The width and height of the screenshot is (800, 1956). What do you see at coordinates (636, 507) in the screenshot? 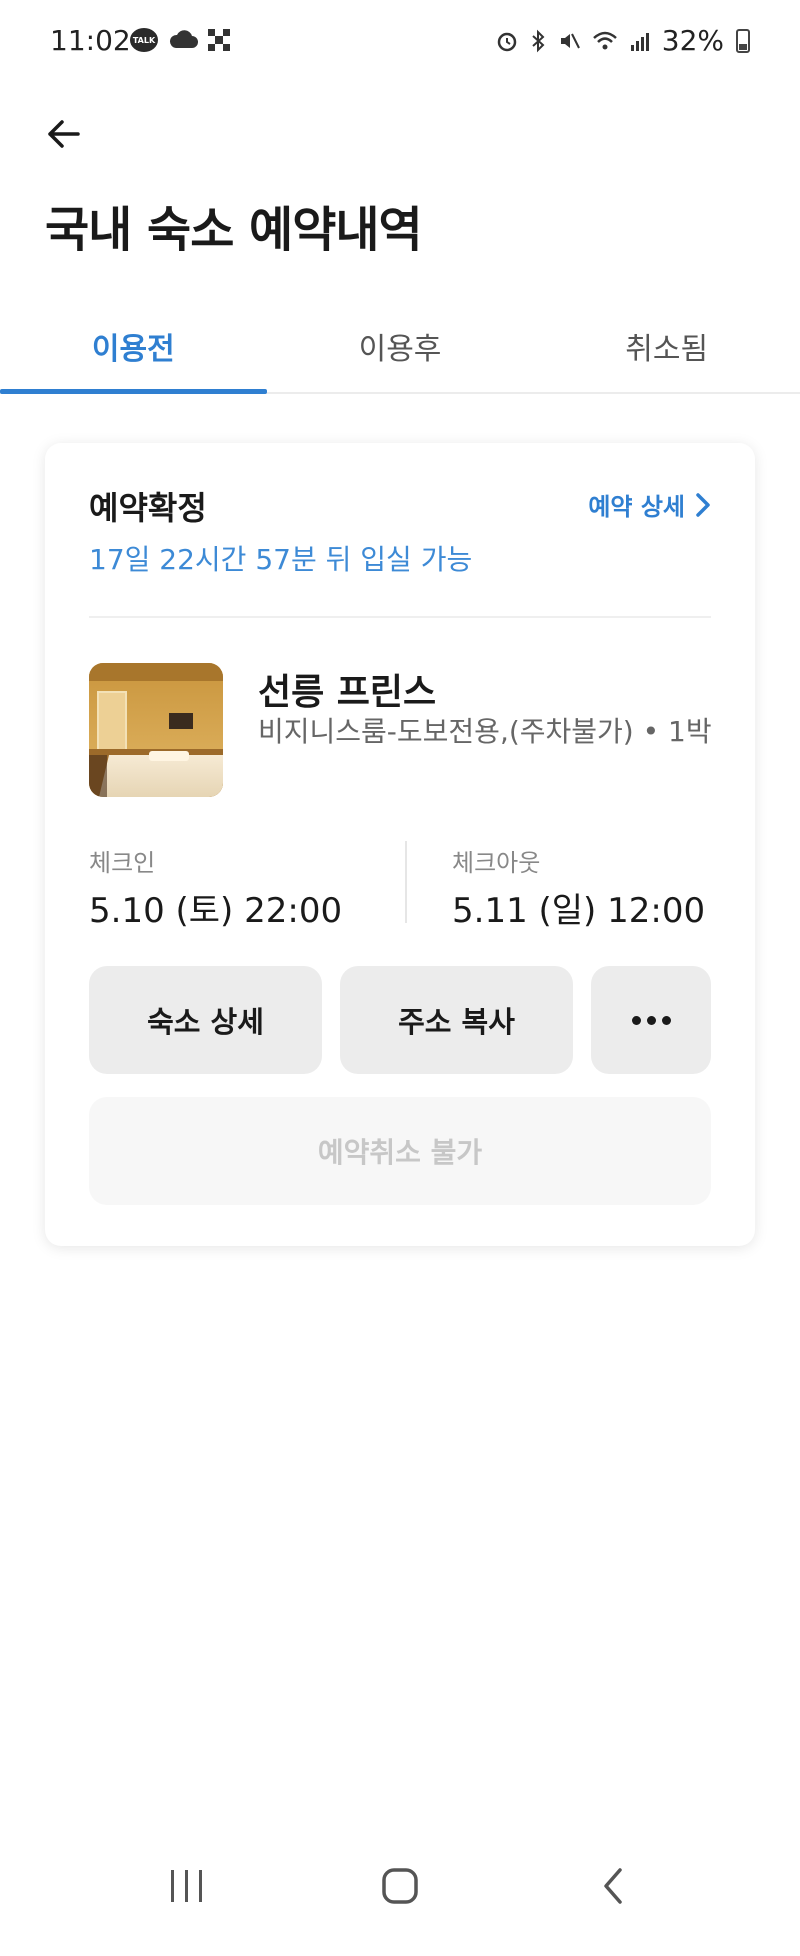
I see `reservation-detail-label: 예약 상세` at bounding box center [636, 507].